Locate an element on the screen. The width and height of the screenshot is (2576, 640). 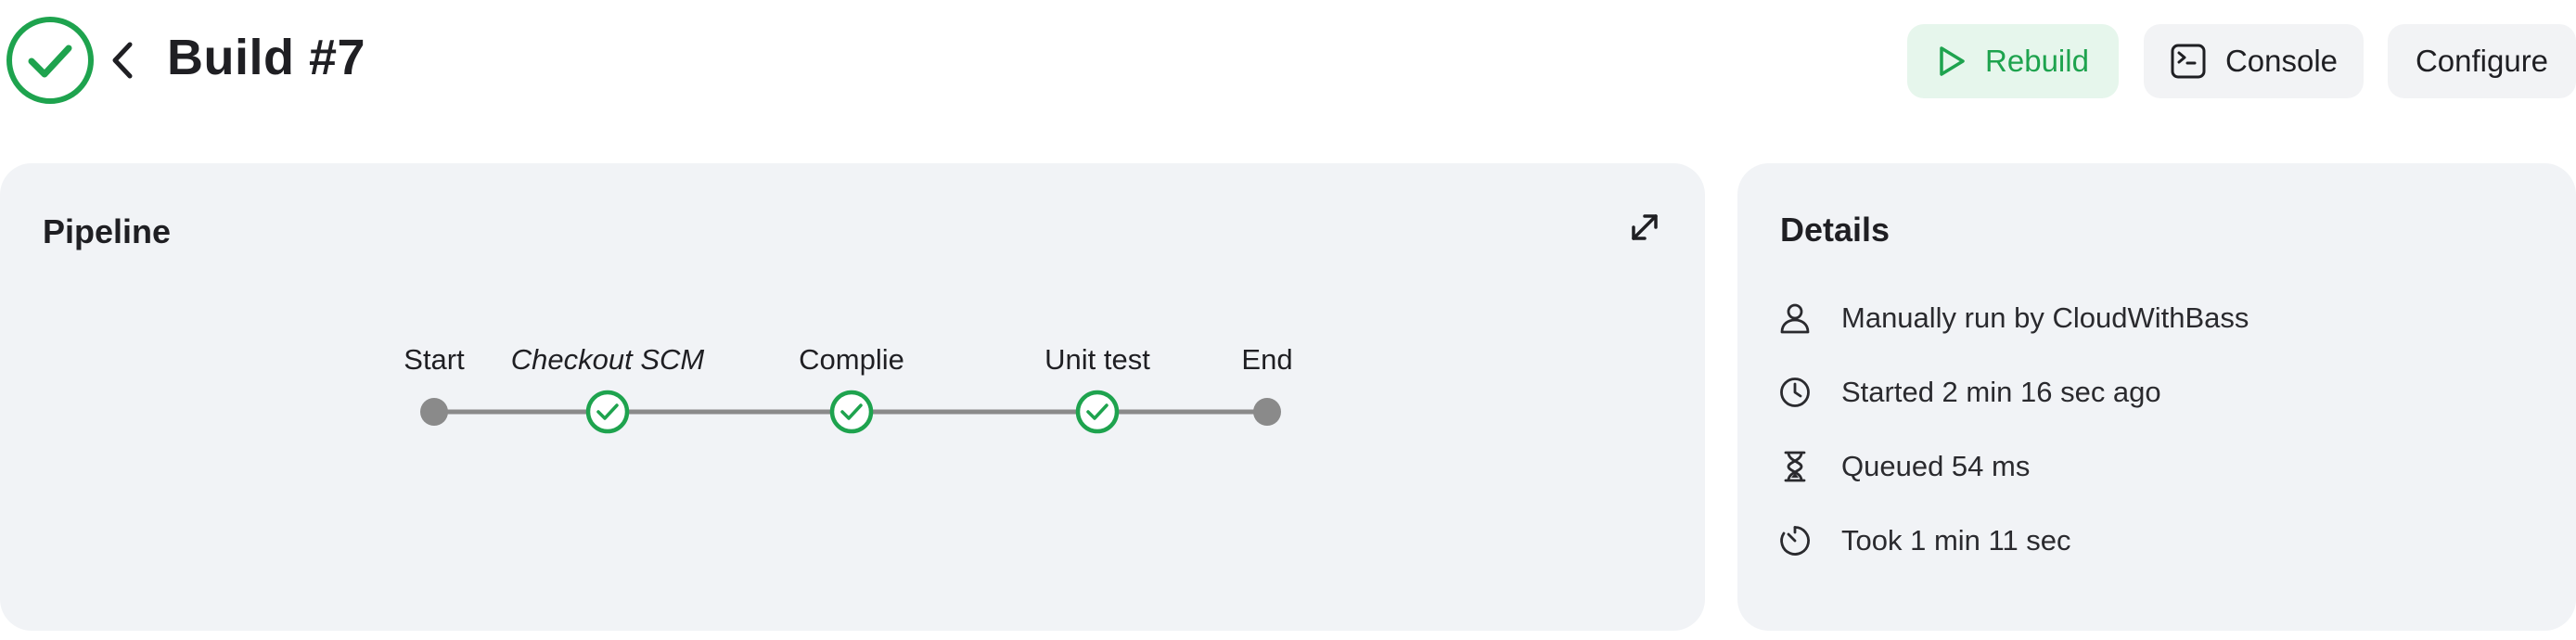
rebuild-button: Rebuild is located at coordinates (2013, 61).